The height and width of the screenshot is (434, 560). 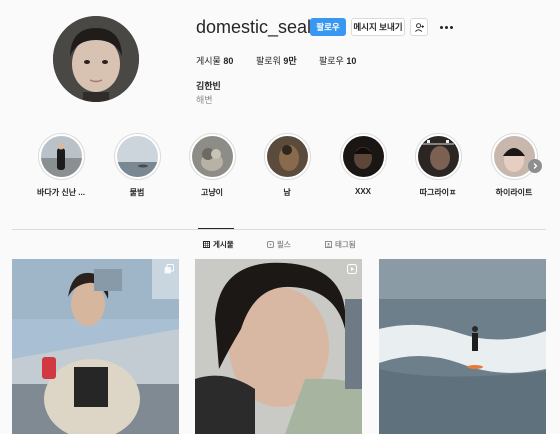 I want to click on reel-icon, so click(x=352, y=269).